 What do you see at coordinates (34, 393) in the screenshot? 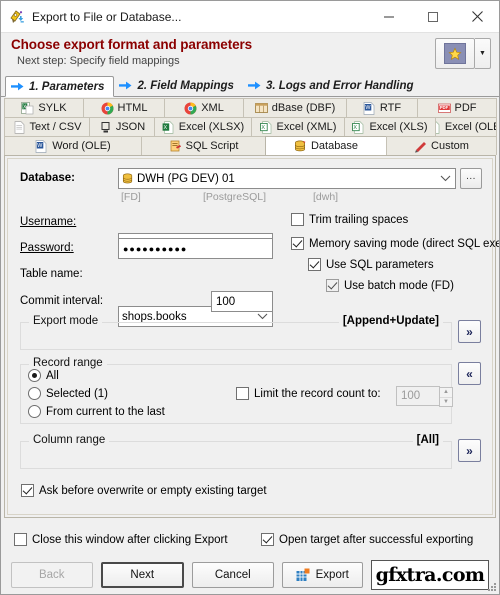
I see `radio-dot` at bounding box center [34, 393].